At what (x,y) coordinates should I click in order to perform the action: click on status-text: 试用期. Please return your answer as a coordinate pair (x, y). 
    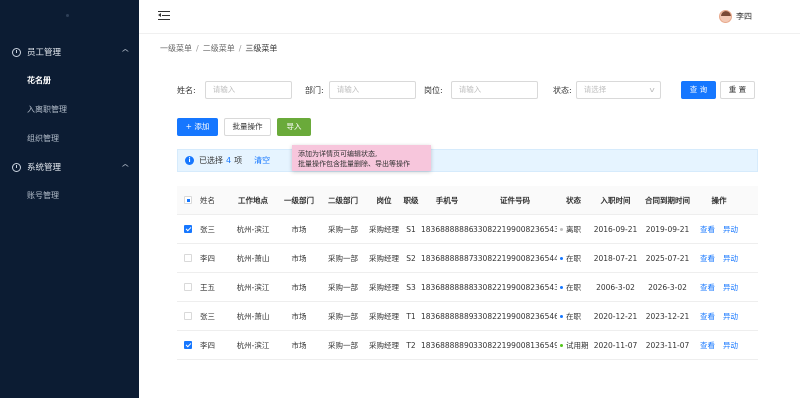
    Looking at the image, I should click on (577, 345).